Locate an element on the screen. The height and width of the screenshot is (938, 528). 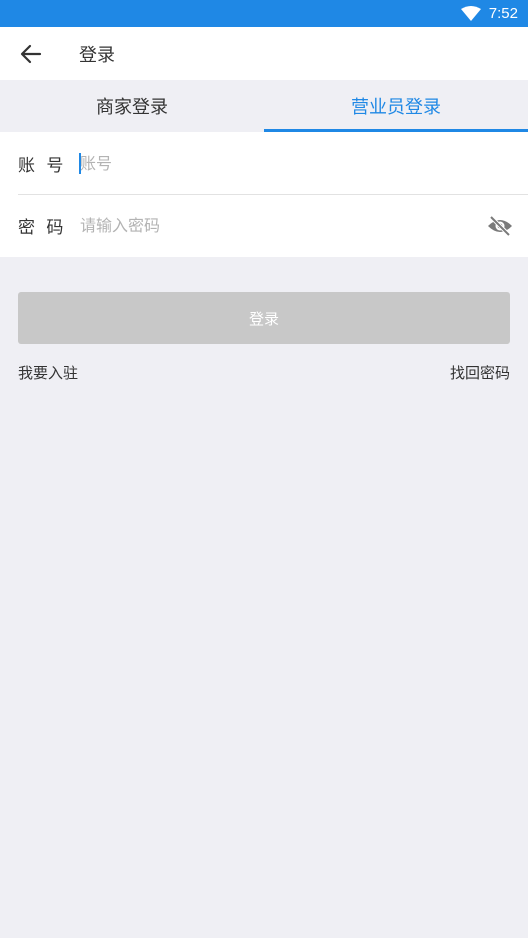
password-input is located at coordinates (280, 225).